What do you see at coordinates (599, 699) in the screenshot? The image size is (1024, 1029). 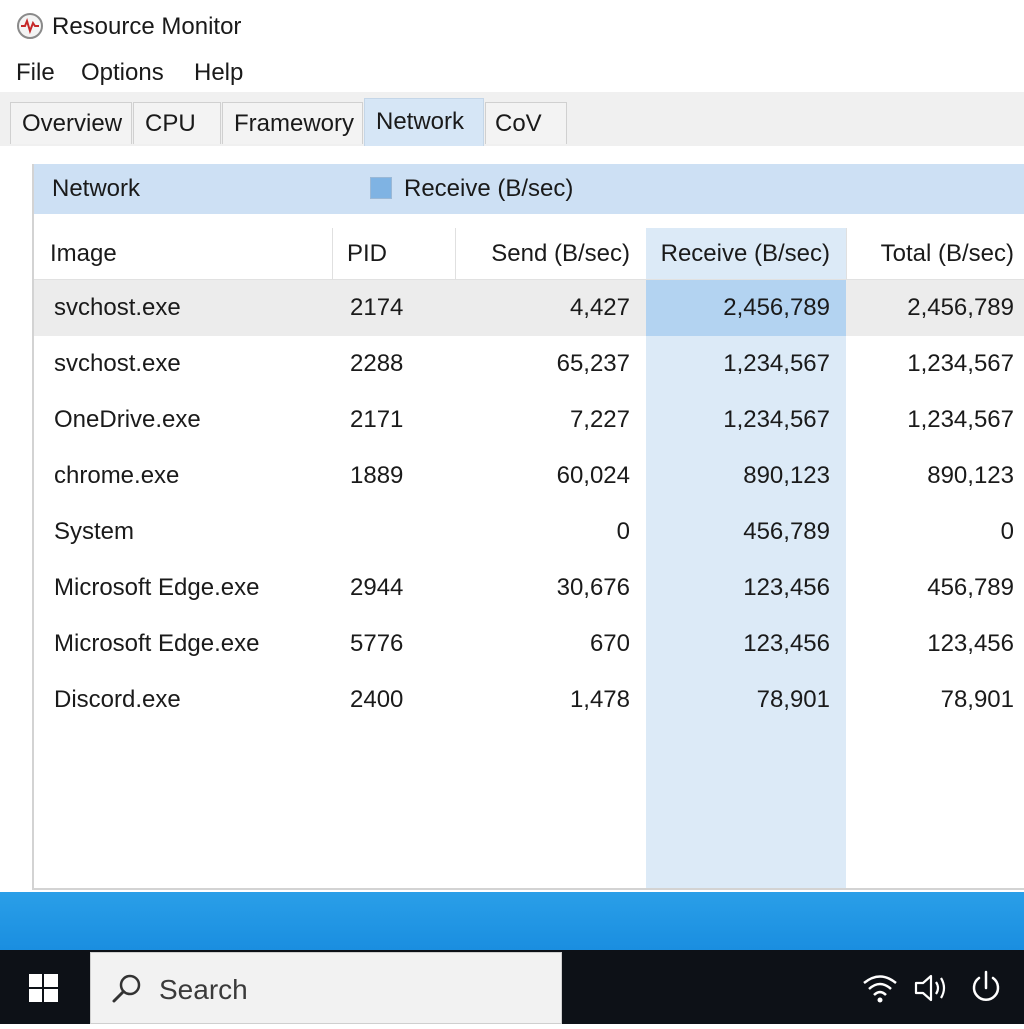 I see `cell-send: 1,478` at bounding box center [599, 699].